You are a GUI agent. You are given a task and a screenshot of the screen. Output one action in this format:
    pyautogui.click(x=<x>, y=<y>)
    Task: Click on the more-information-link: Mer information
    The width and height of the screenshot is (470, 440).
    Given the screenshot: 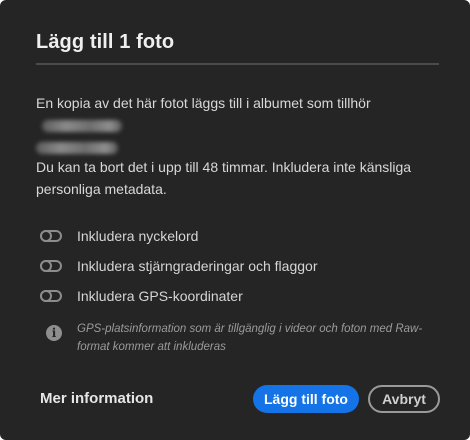 What is the action you would take?
    pyautogui.click(x=96, y=398)
    